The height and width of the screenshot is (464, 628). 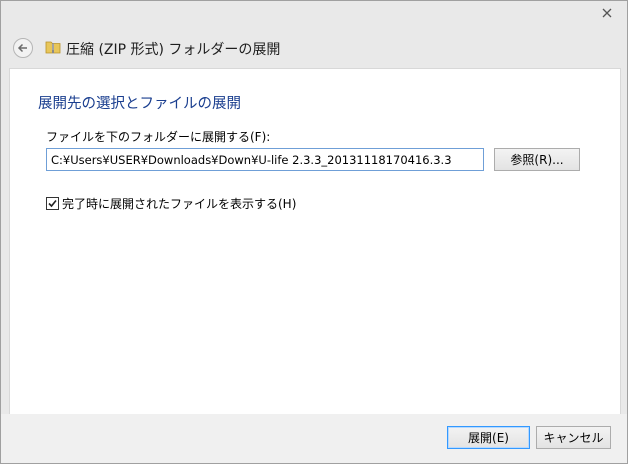 What do you see at coordinates (573, 437) in the screenshot?
I see `cancel-button: キャンセル` at bounding box center [573, 437].